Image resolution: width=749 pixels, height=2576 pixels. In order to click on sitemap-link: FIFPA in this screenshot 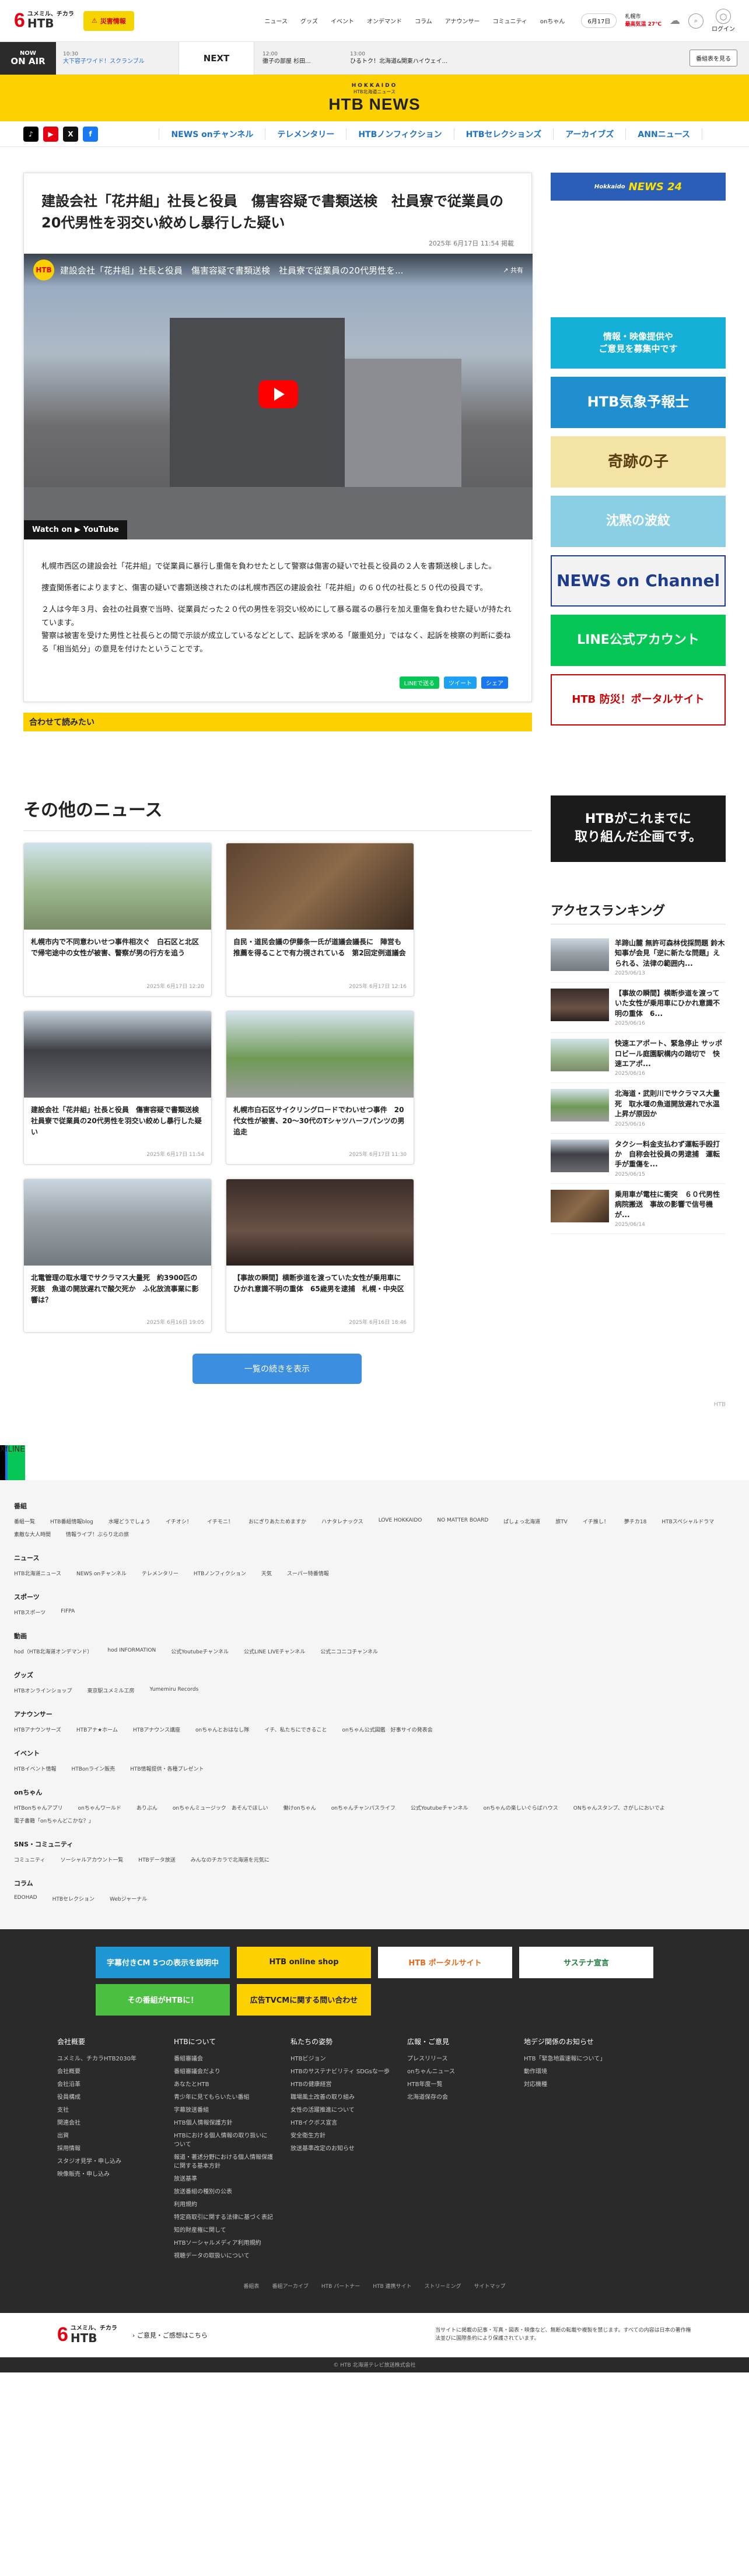, I will do `click(68, 1612)`.